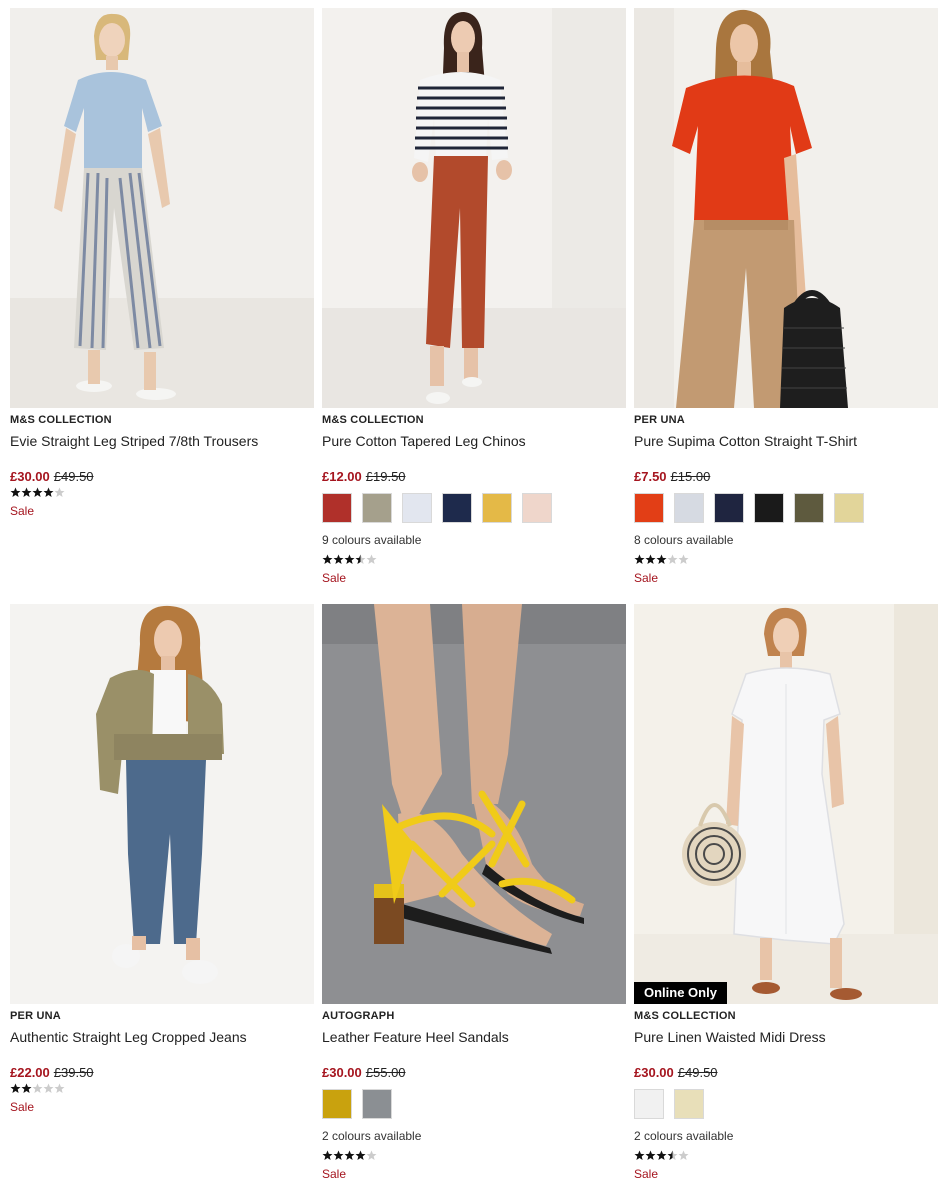 The width and height of the screenshot is (943, 1200). Describe the element at coordinates (385, 476) in the screenshot. I see `price-was: £19.50` at that location.